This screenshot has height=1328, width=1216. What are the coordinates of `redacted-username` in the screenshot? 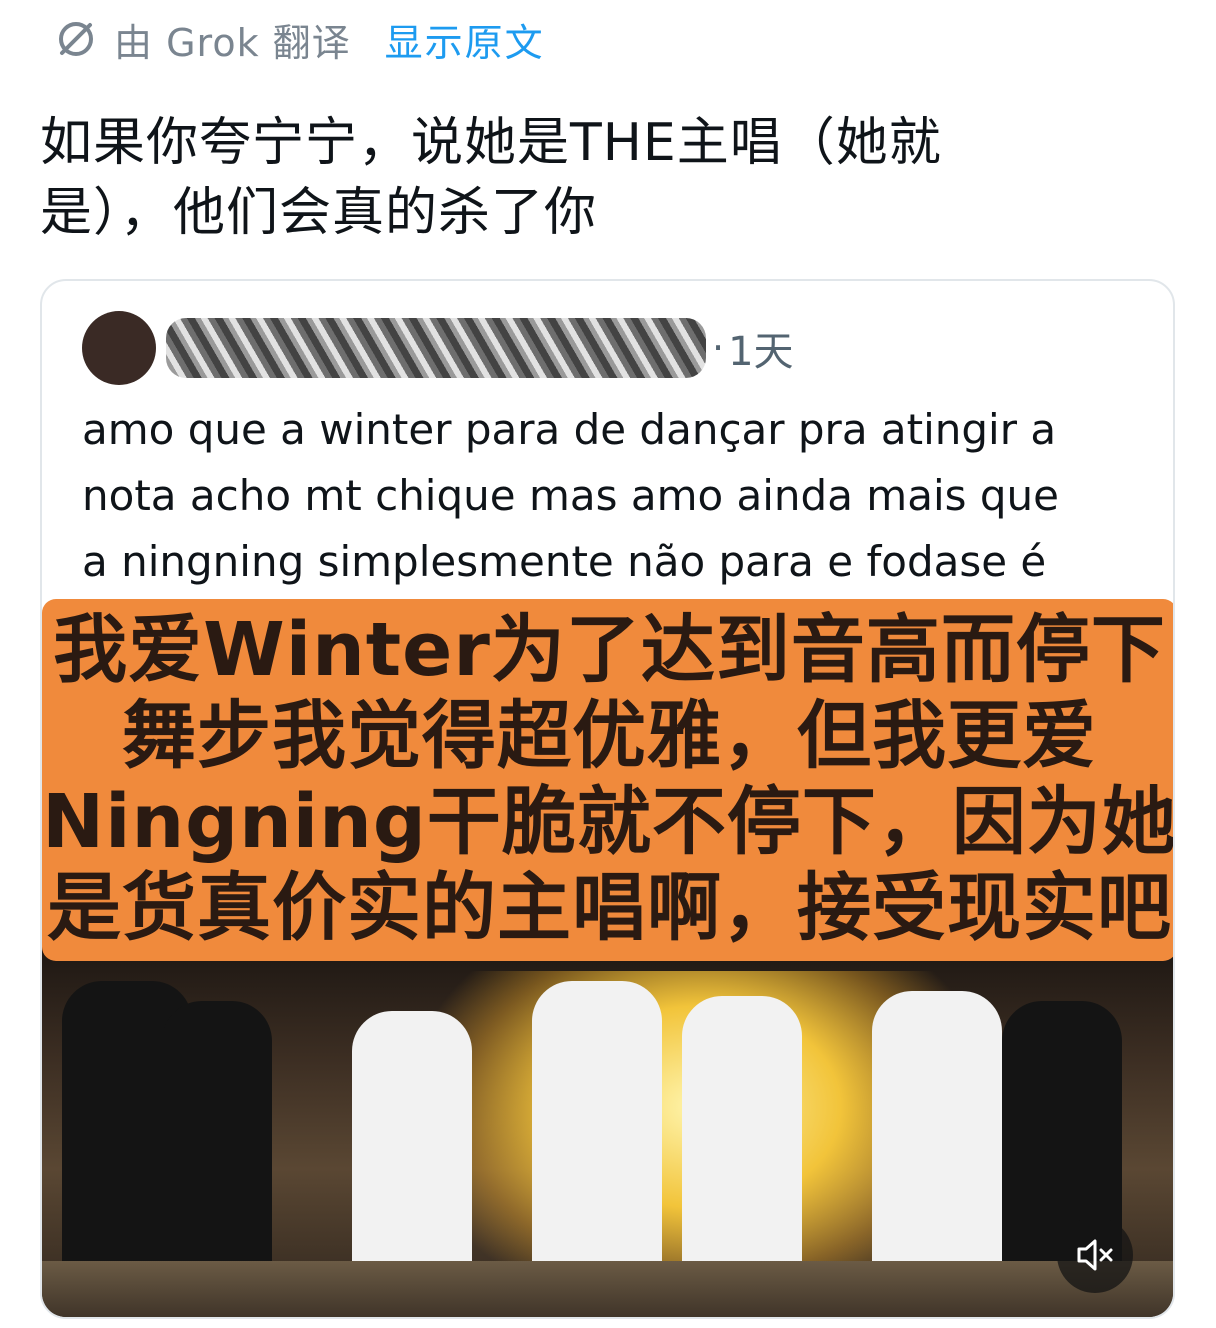 It's located at (436, 348).